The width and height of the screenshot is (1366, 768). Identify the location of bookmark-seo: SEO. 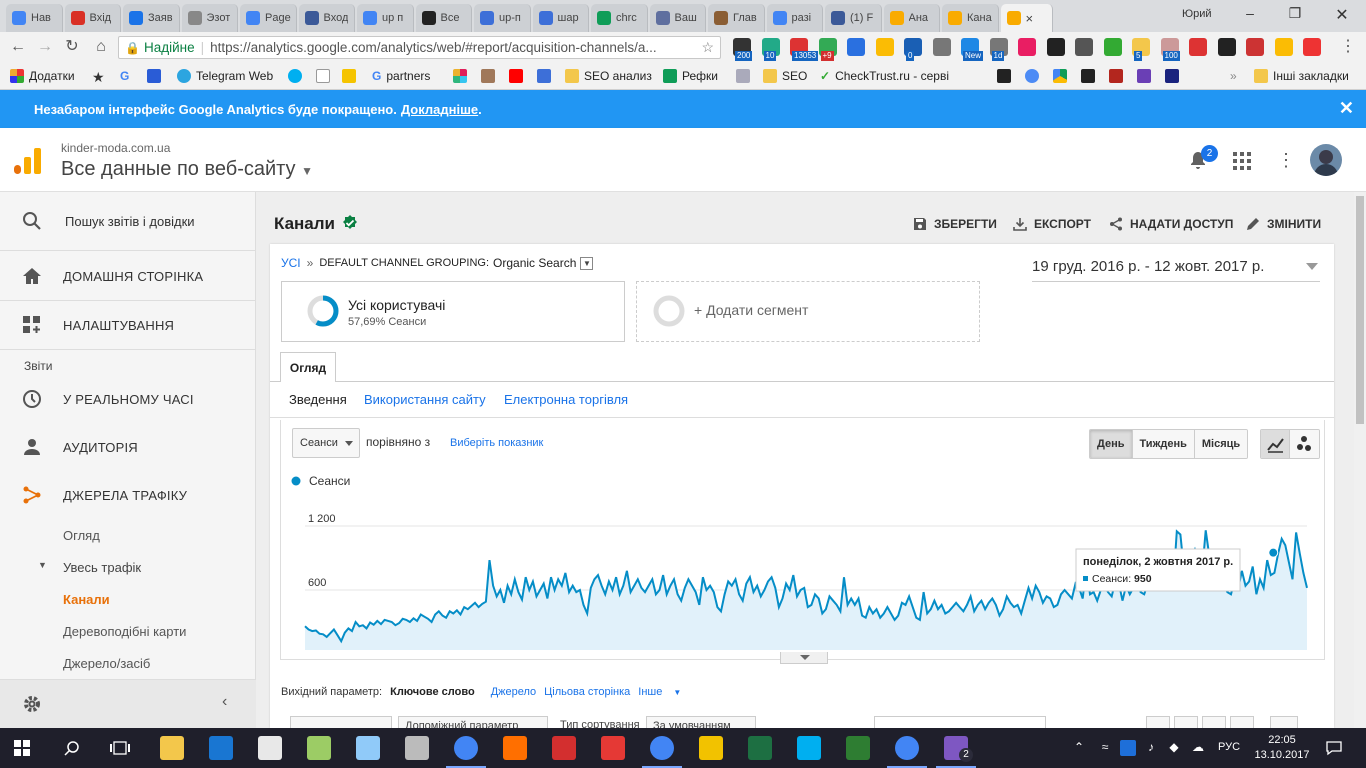
(785, 76).